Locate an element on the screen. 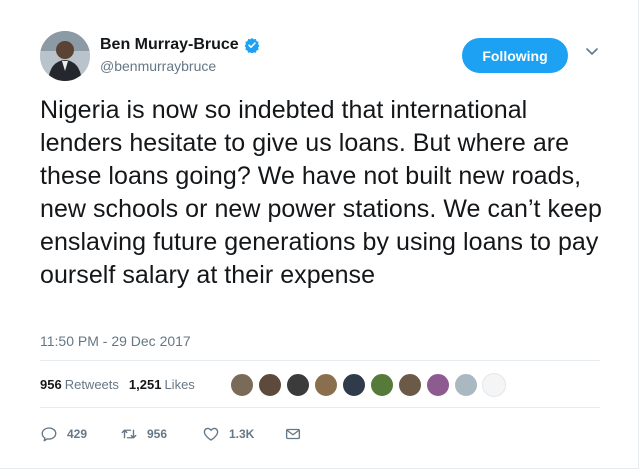 This screenshot has width=640, height=470. like-button: 1.3K is located at coordinates (243, 434).